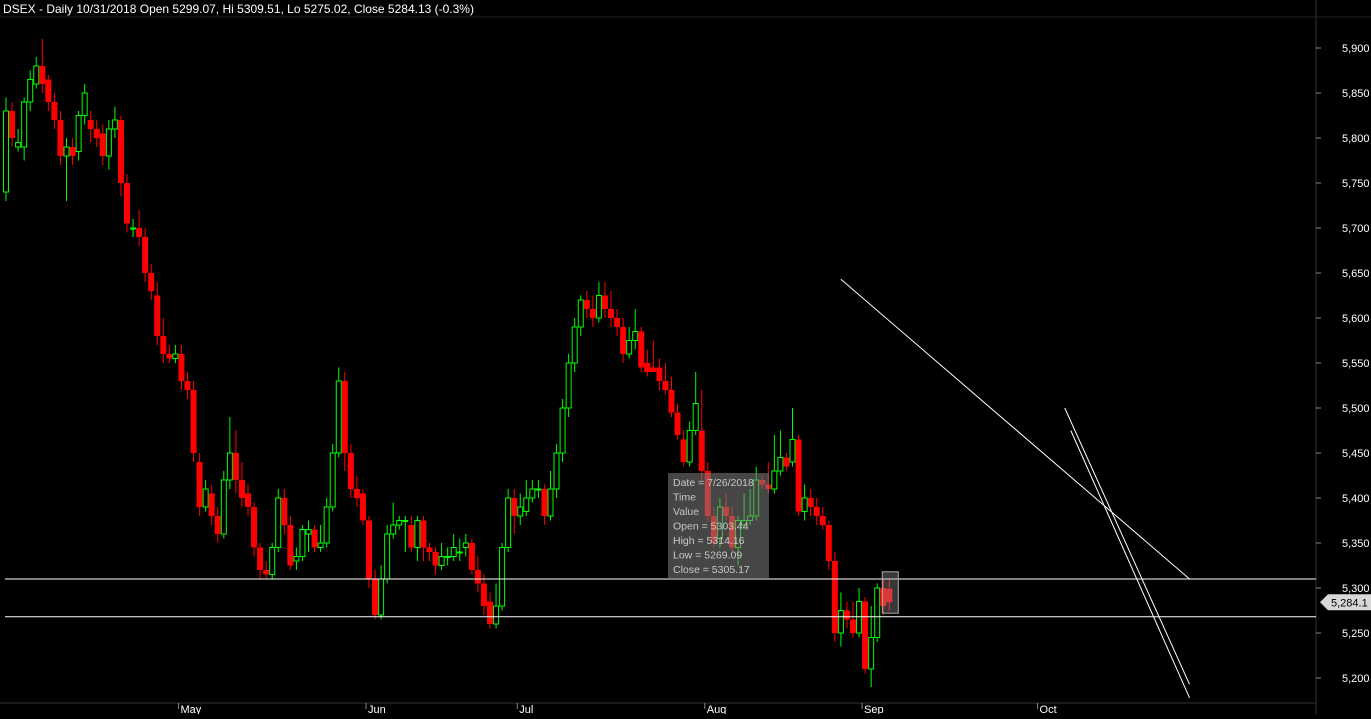  I want to click on y-tick-label: 5,500, so click(1356, 409).